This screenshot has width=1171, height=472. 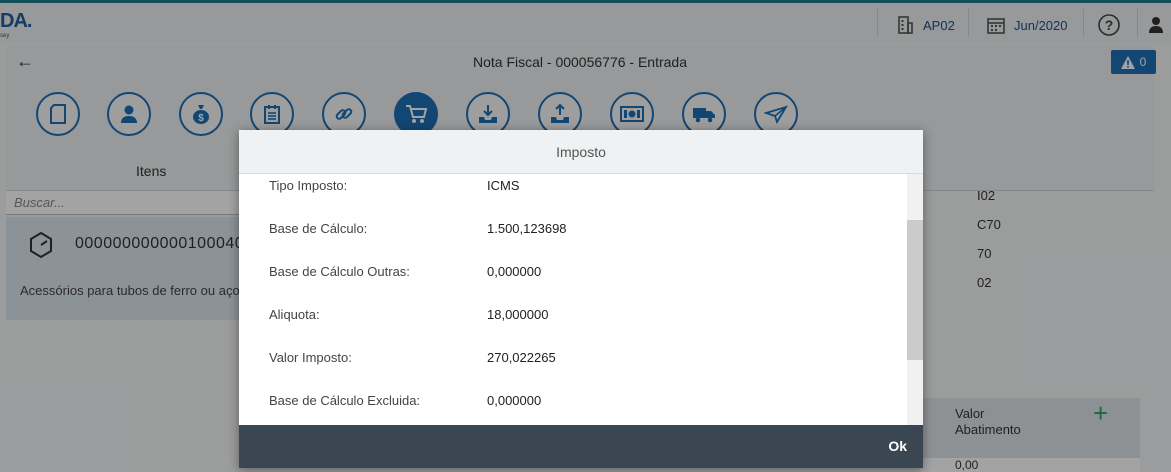 I want to click on field-label: Base de Cálculo:, so click(x=318, y=228).